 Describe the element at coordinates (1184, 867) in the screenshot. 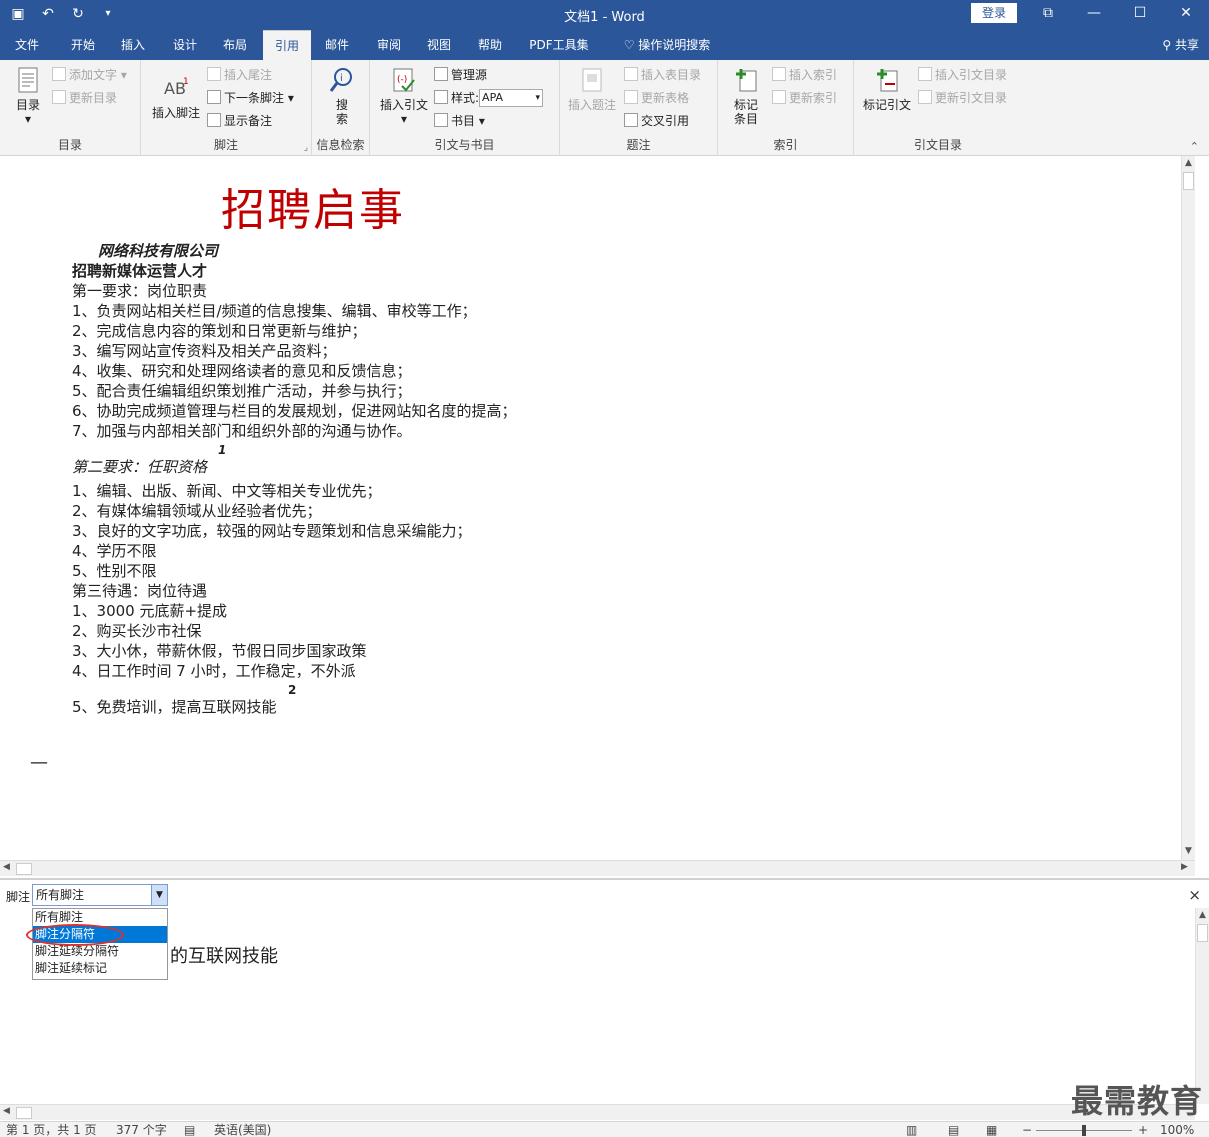

I see `scroll-right-icon: ▶` at that location.